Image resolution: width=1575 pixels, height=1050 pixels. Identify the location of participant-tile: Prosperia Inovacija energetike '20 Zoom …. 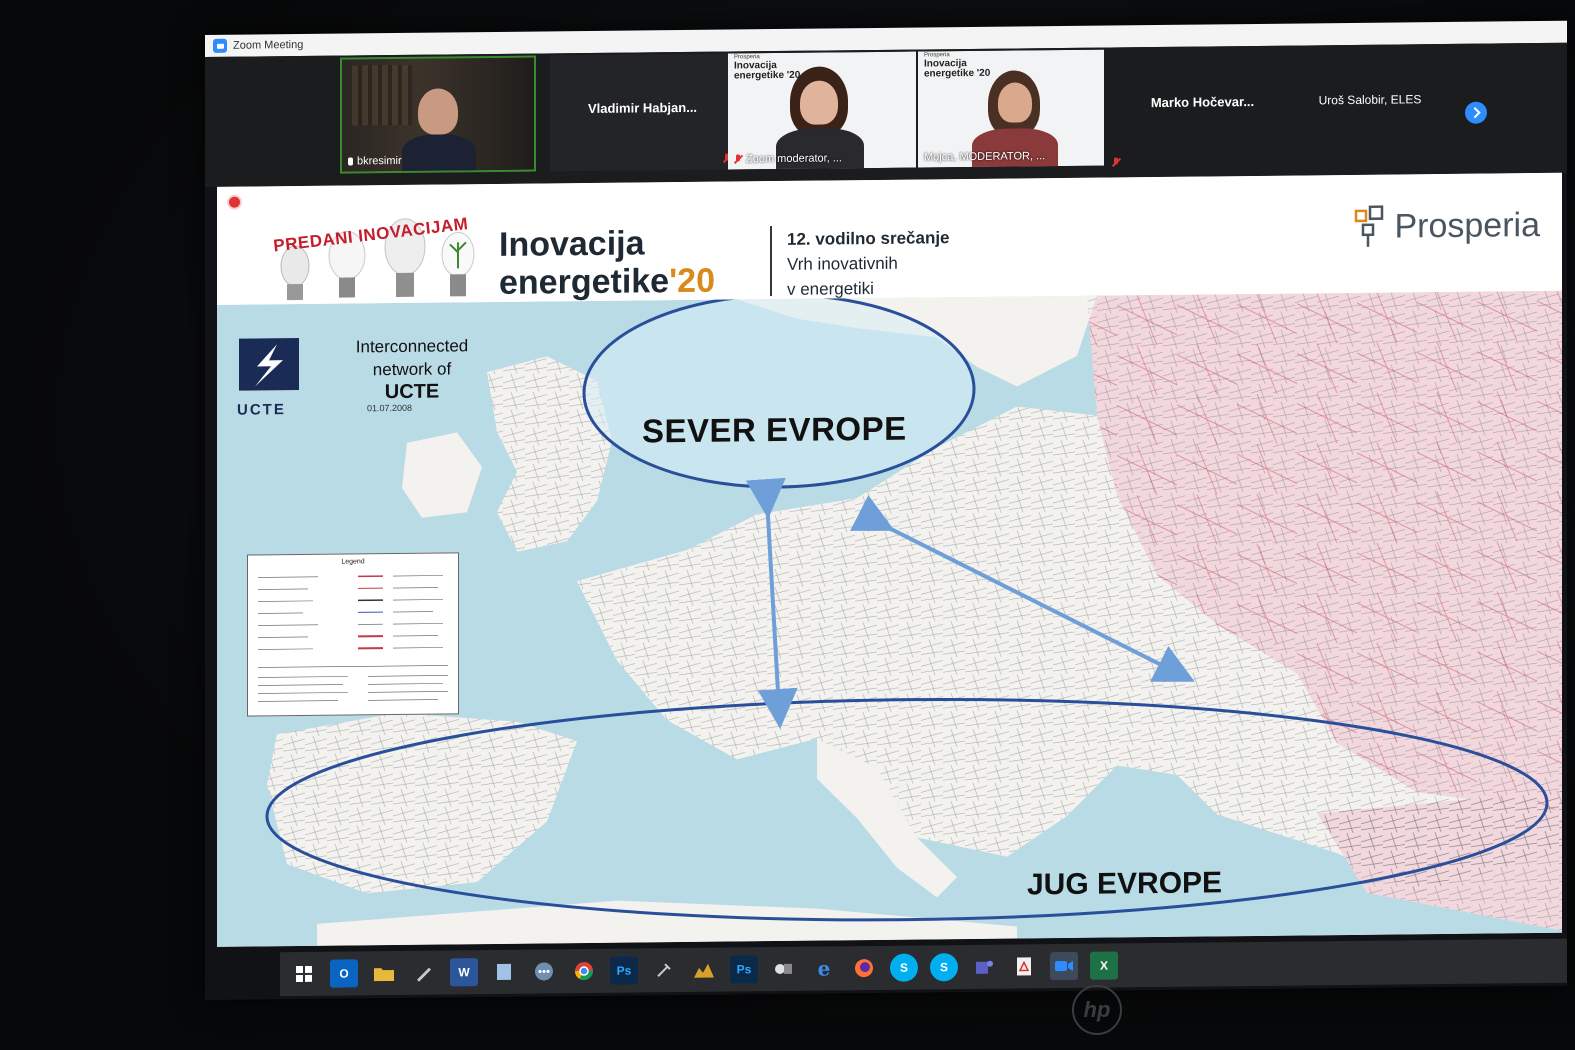
(822, 110).